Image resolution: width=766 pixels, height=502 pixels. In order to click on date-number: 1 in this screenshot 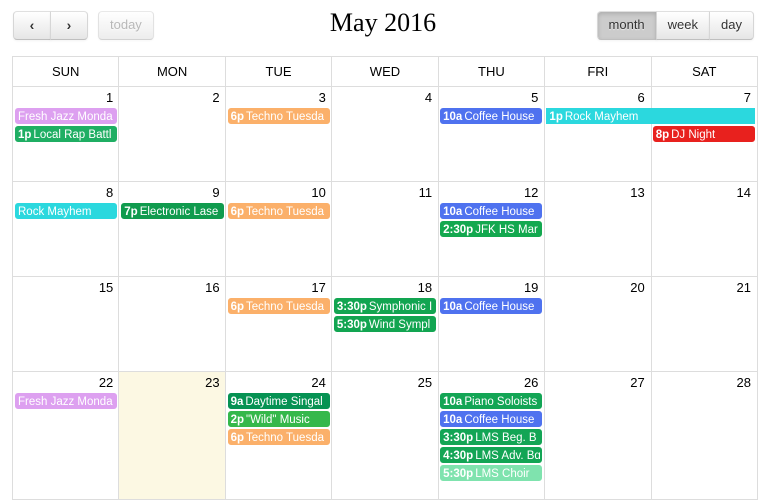, I will do `click(66, 97)`.